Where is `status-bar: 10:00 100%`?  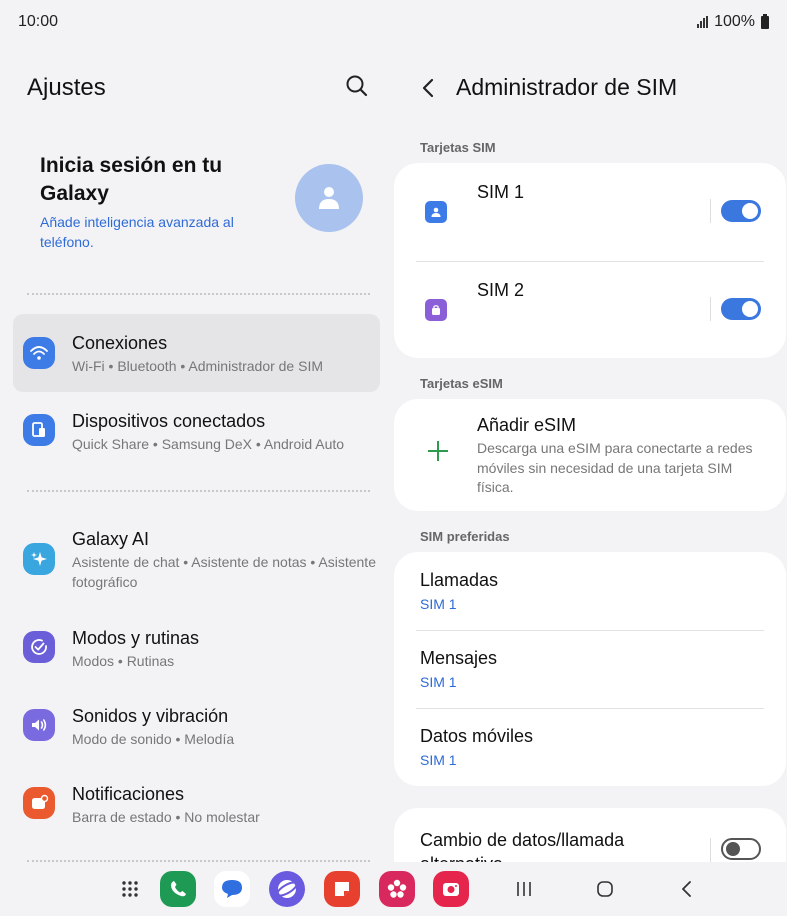
status-bar: 10:00 100% is located at coordinates (393, 22).